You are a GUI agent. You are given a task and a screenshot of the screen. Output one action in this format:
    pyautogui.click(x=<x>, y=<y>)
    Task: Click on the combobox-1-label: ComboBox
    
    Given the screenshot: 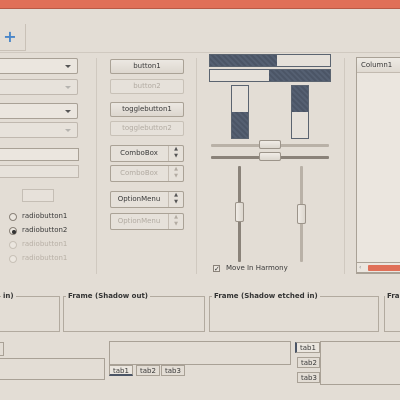 What is the action you would take?
    pyautogui.click(x=139, y=153)
    